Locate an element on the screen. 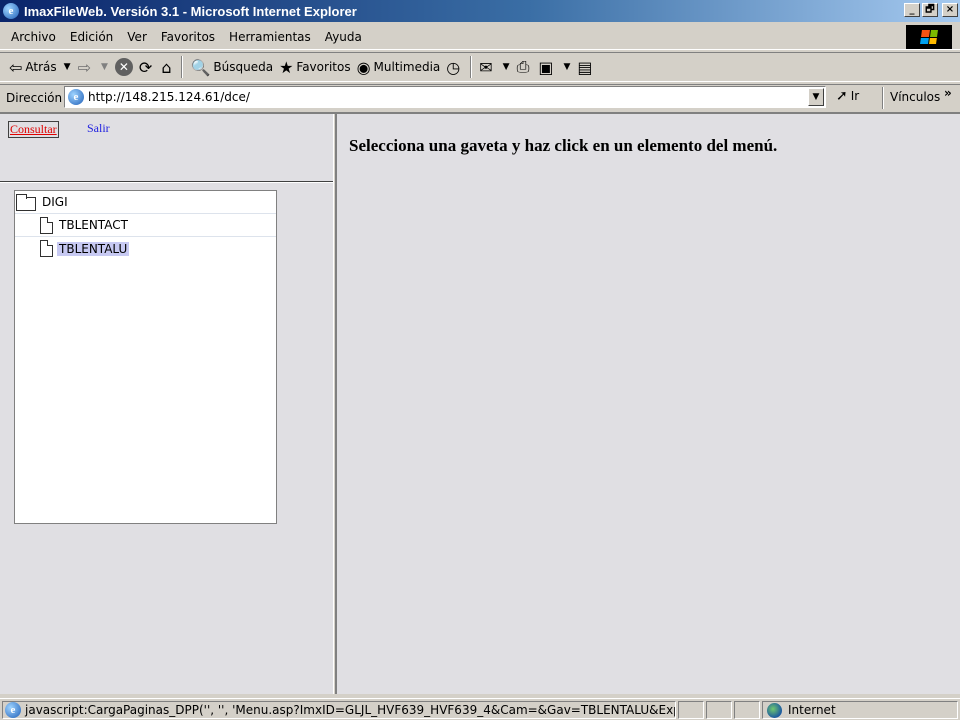  security-zone: Internet is located at coordinates (860, 710).